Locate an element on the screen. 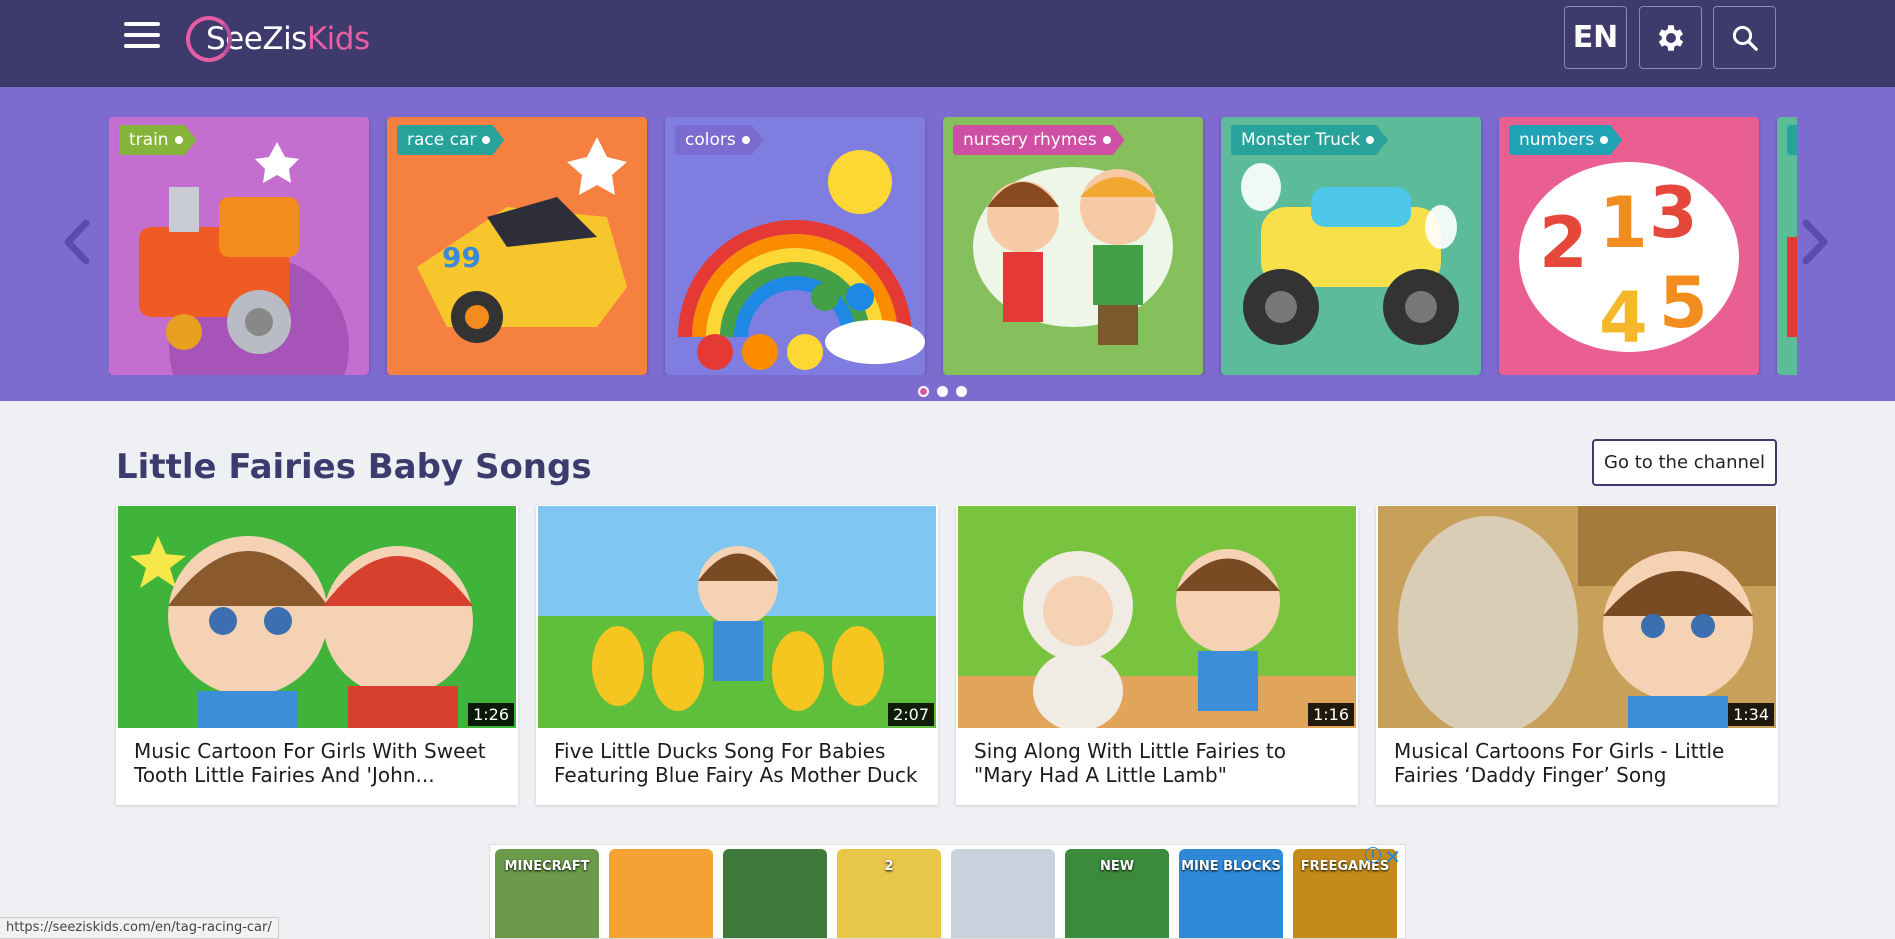 The width and height of the screenshot is (1895, 939). ad-info-icon: i is located at coordinates (1373, 855).